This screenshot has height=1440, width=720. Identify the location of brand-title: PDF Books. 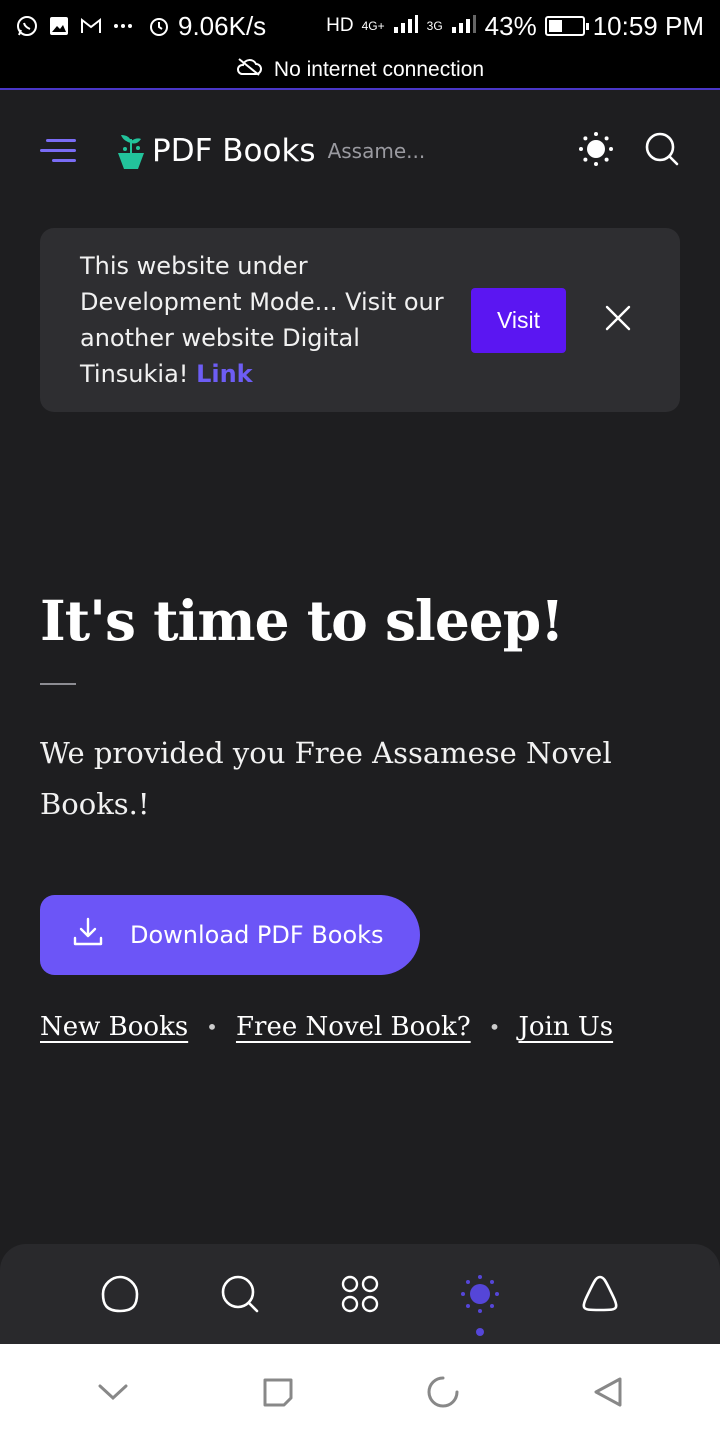
(234, 151).